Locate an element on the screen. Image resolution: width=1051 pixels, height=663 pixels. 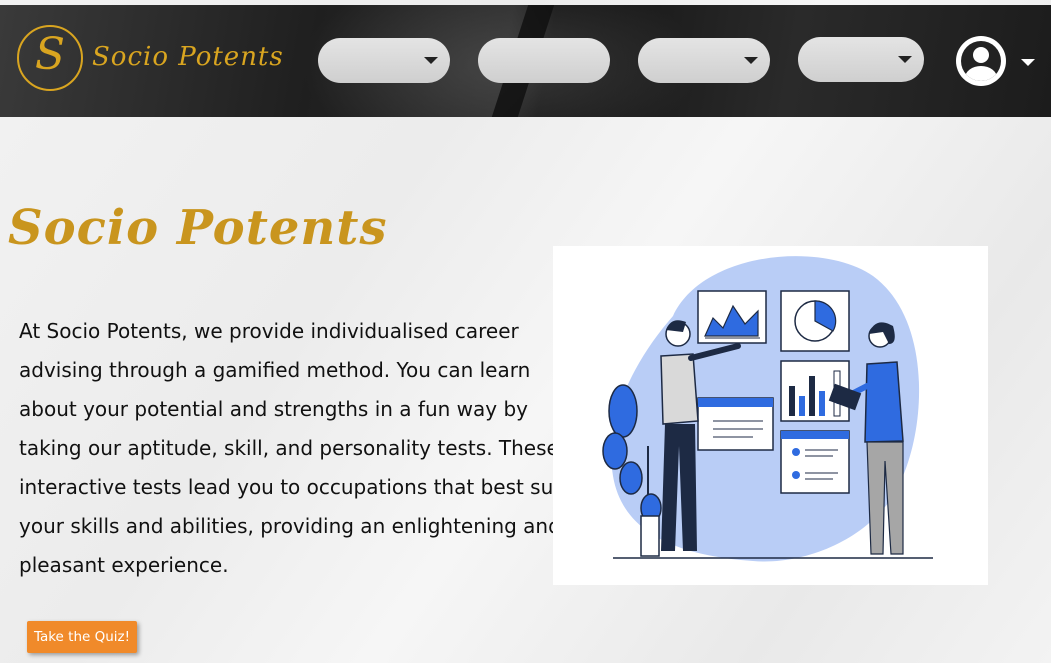
logo-letter: S is located at coordinates (50, 54).